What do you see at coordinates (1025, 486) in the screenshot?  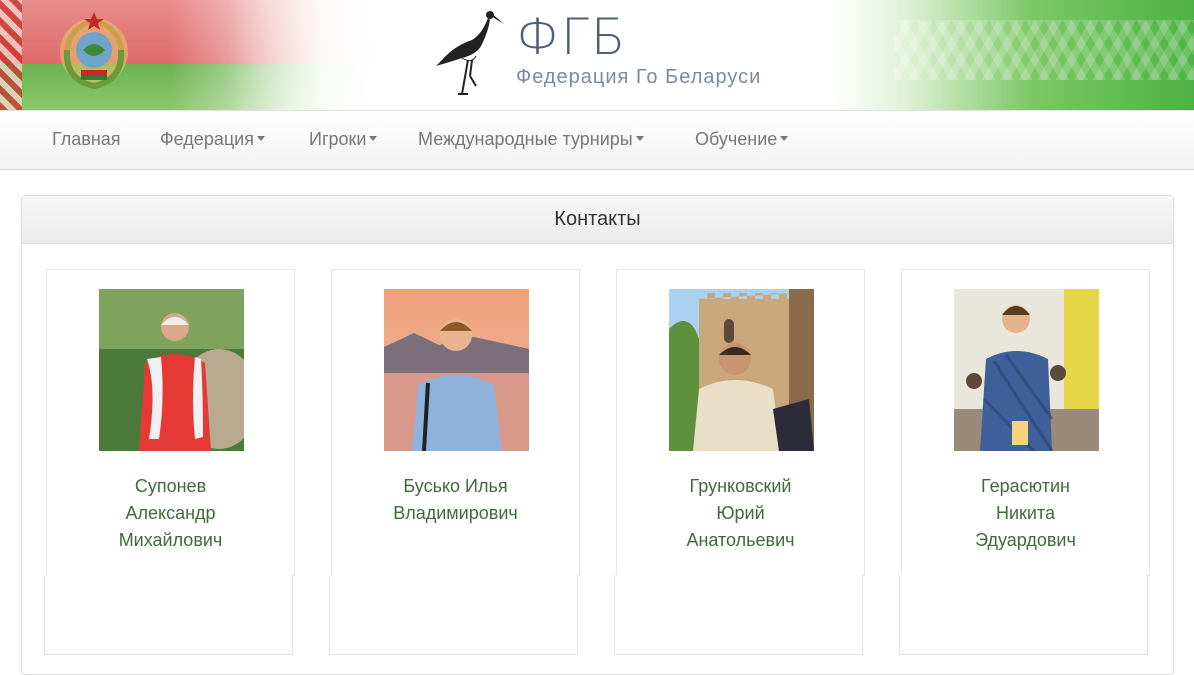 I see `name-line: Герасютин` at bounding box center [1025, 486].